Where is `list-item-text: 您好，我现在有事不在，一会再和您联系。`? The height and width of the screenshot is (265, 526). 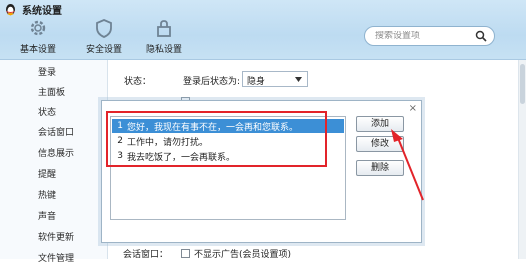
list-item-text: 您好，我现在有事不在，一会再和您联系。 is located at coordinates (213, 127).